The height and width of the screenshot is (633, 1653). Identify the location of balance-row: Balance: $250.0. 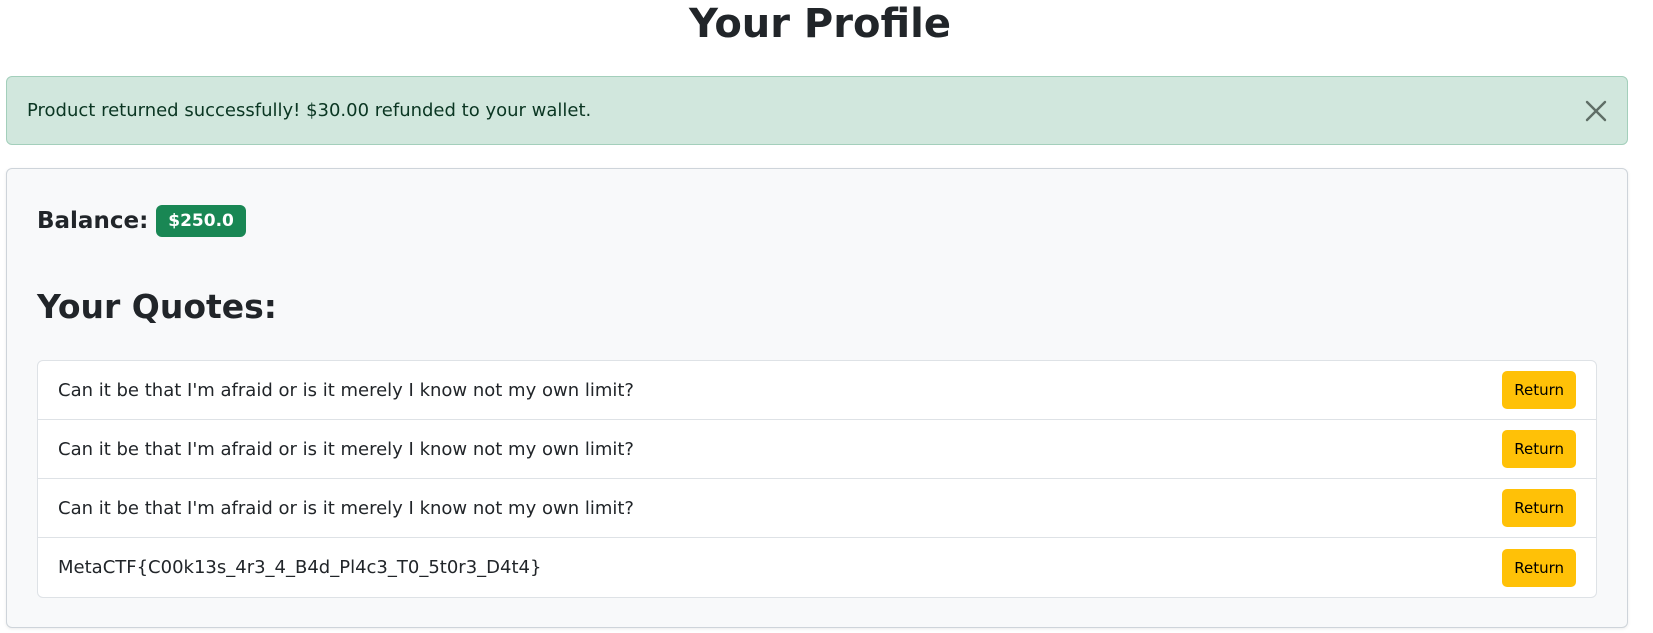
(141, 221).